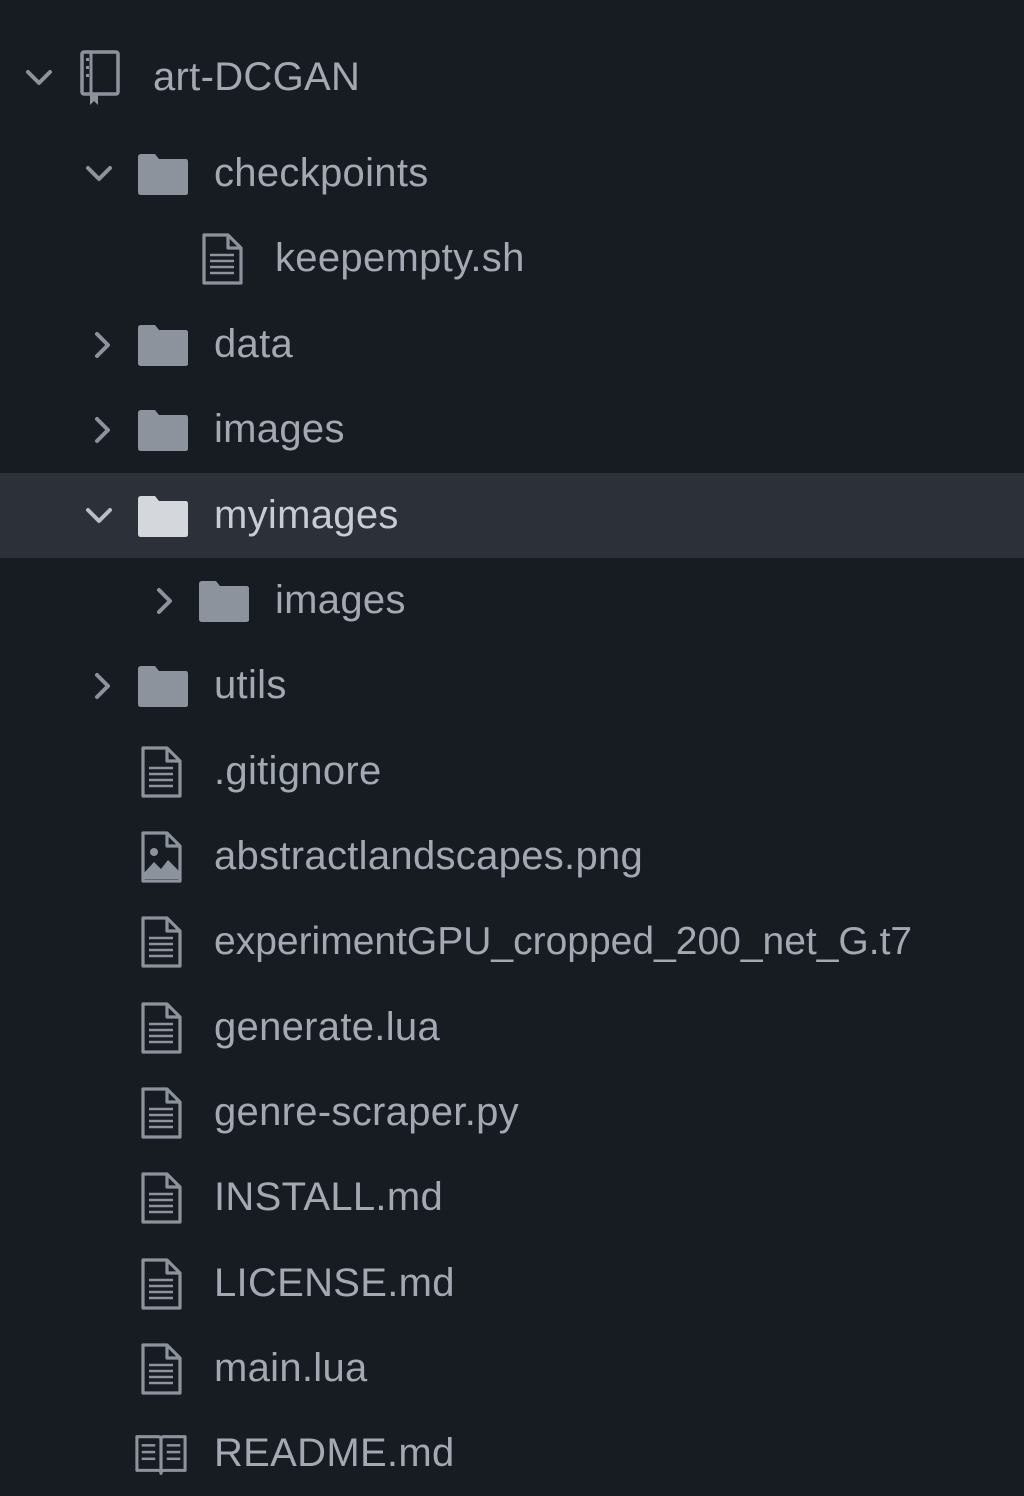  What do you see at coordinates (400, 258) in the screenshot?
I see `tree-item-label: keepempty.sh` at bounding box center [400, 258].